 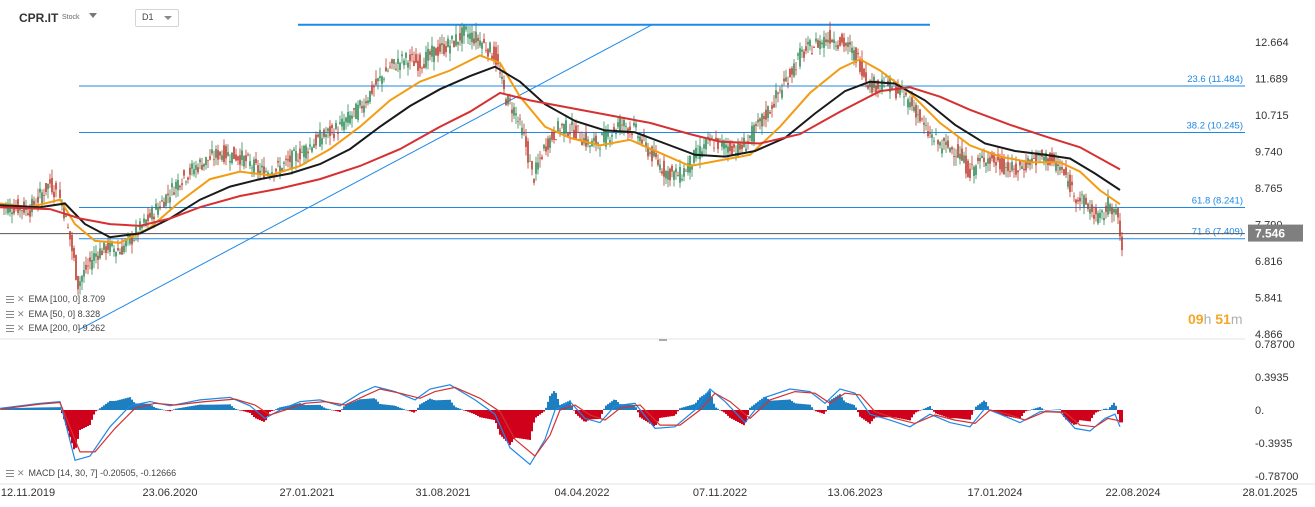 What do you see at coordinates (1273, 444) in the screenshot?
I see `macd-tick-label: -0.3935` at bounding box center [1273, 444].